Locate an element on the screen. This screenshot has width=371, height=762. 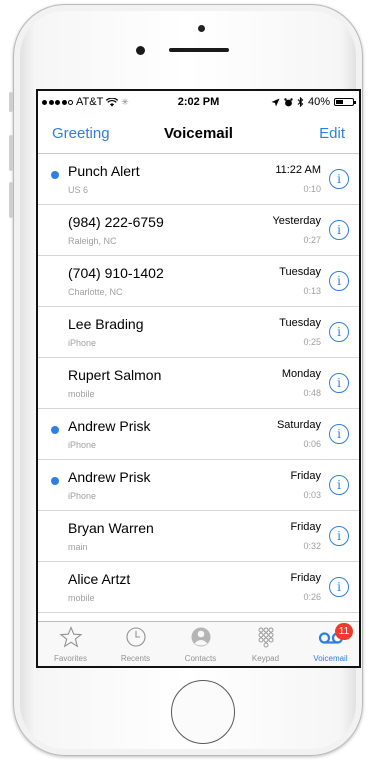
tab-voicemail-label: Voicemail is located at coordinates (330, 658).